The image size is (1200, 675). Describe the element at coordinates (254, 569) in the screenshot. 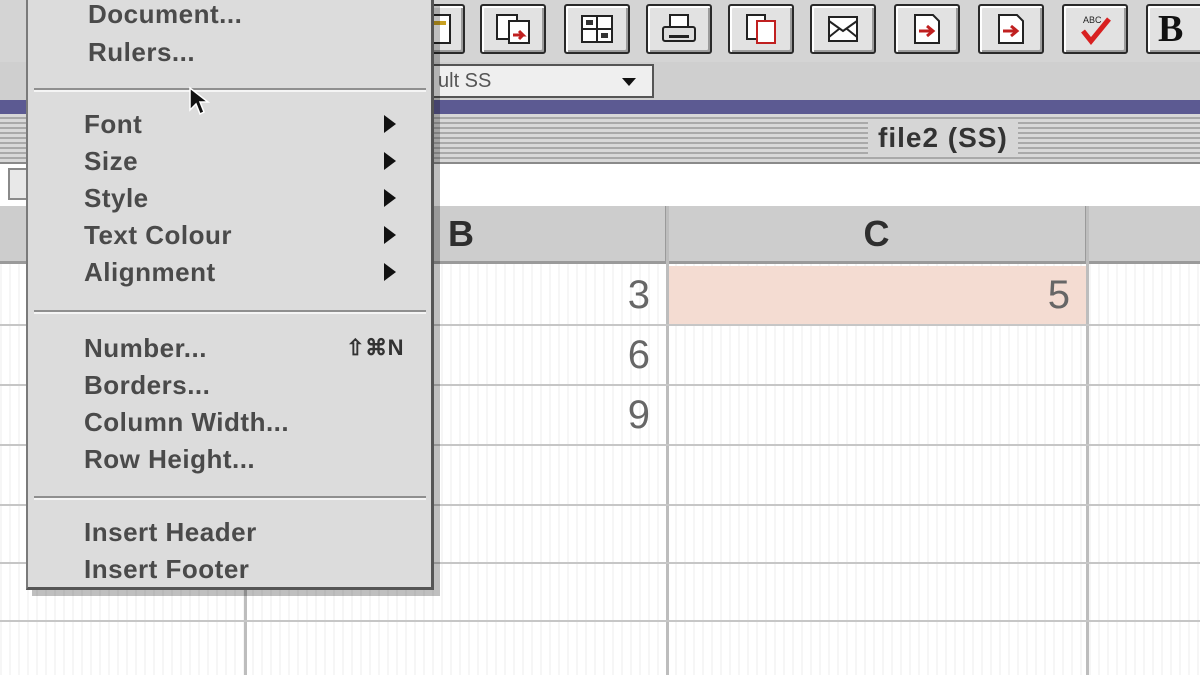

I see `menu-item-insert-footer: Insert Footer` at that location.